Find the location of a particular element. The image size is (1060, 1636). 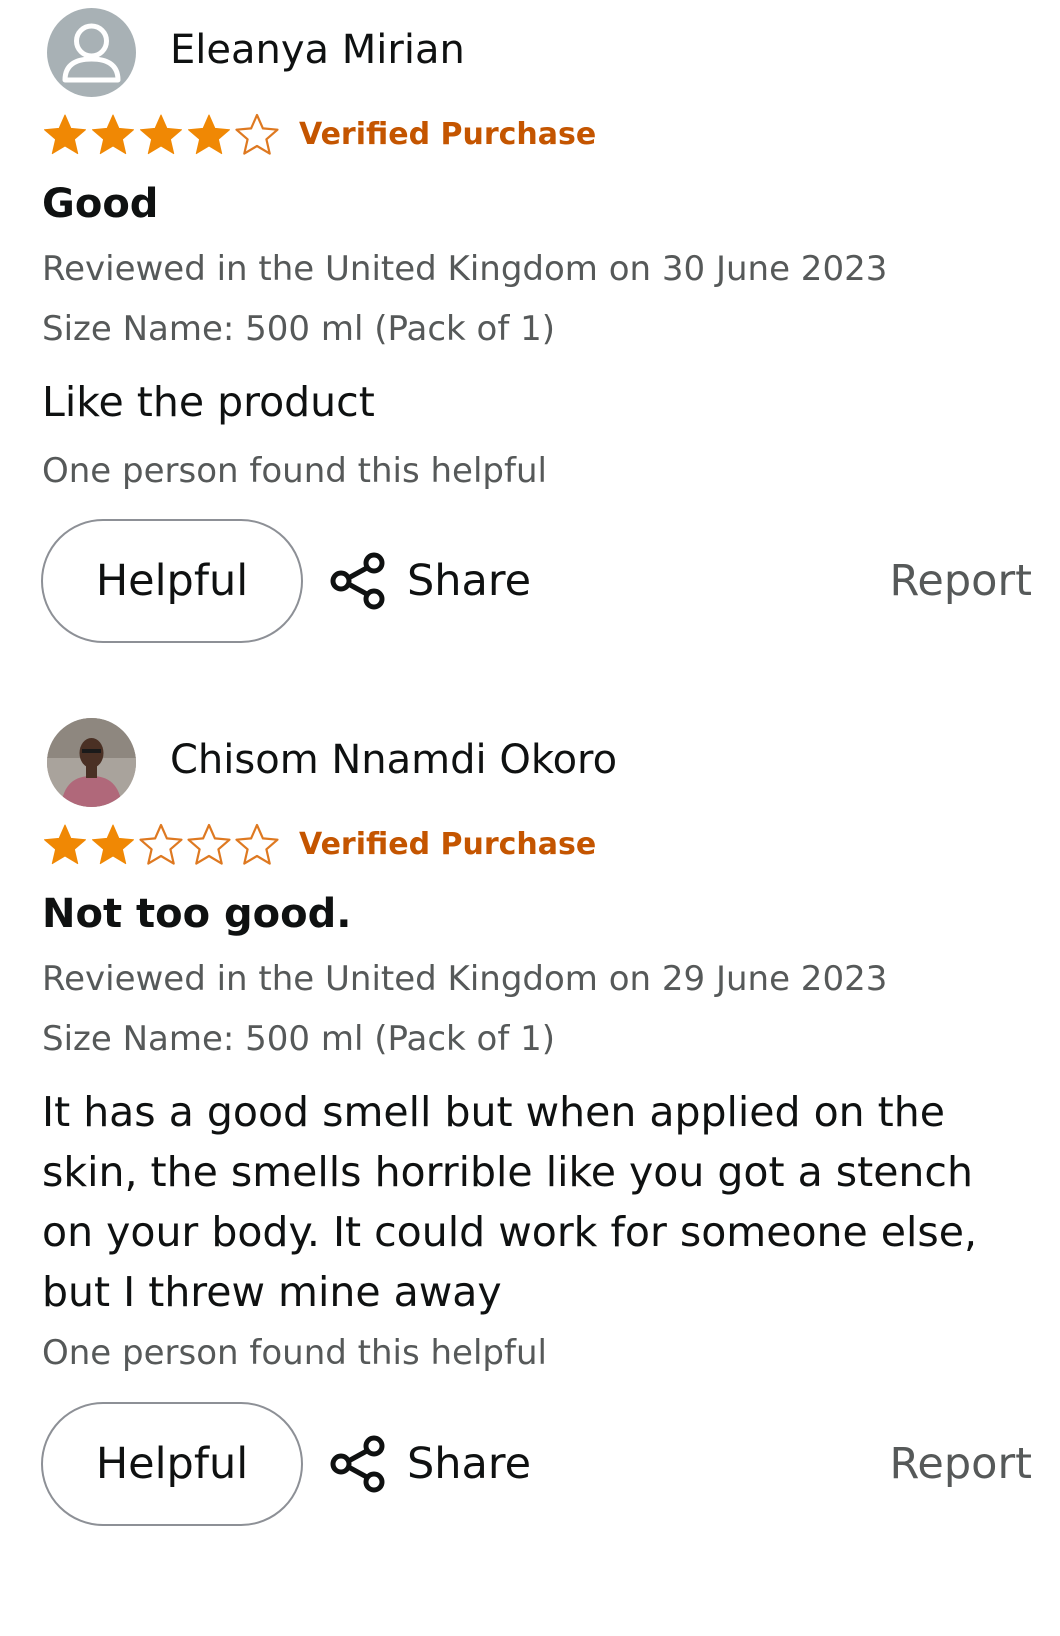

reviewer-name: Chisom Nnamdi Okoro is located at coordinates (393, 760).